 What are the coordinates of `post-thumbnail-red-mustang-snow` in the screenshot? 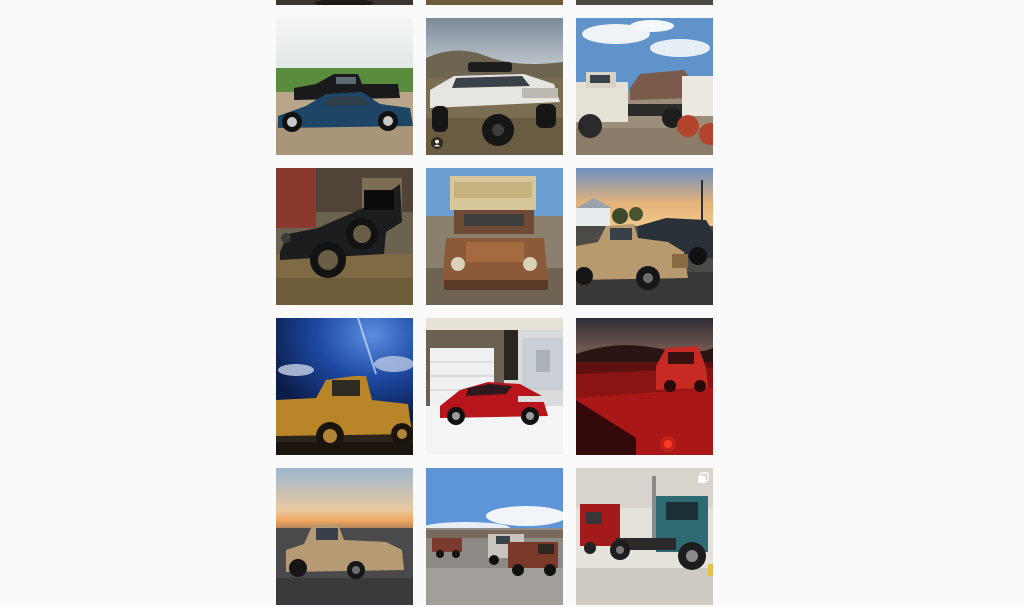 It's located at (494, 386).